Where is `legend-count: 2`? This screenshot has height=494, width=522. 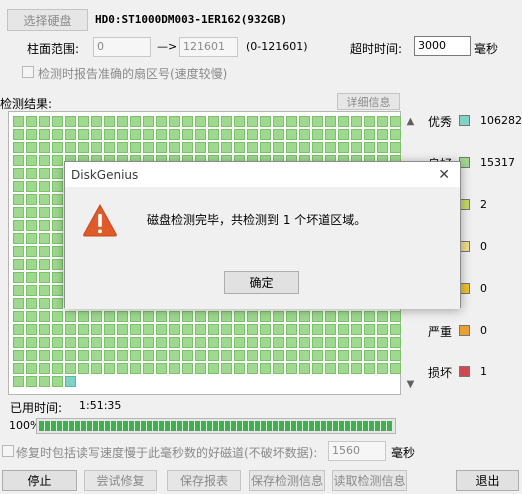
legend-count: 2 is located at coordinates (483, 204).